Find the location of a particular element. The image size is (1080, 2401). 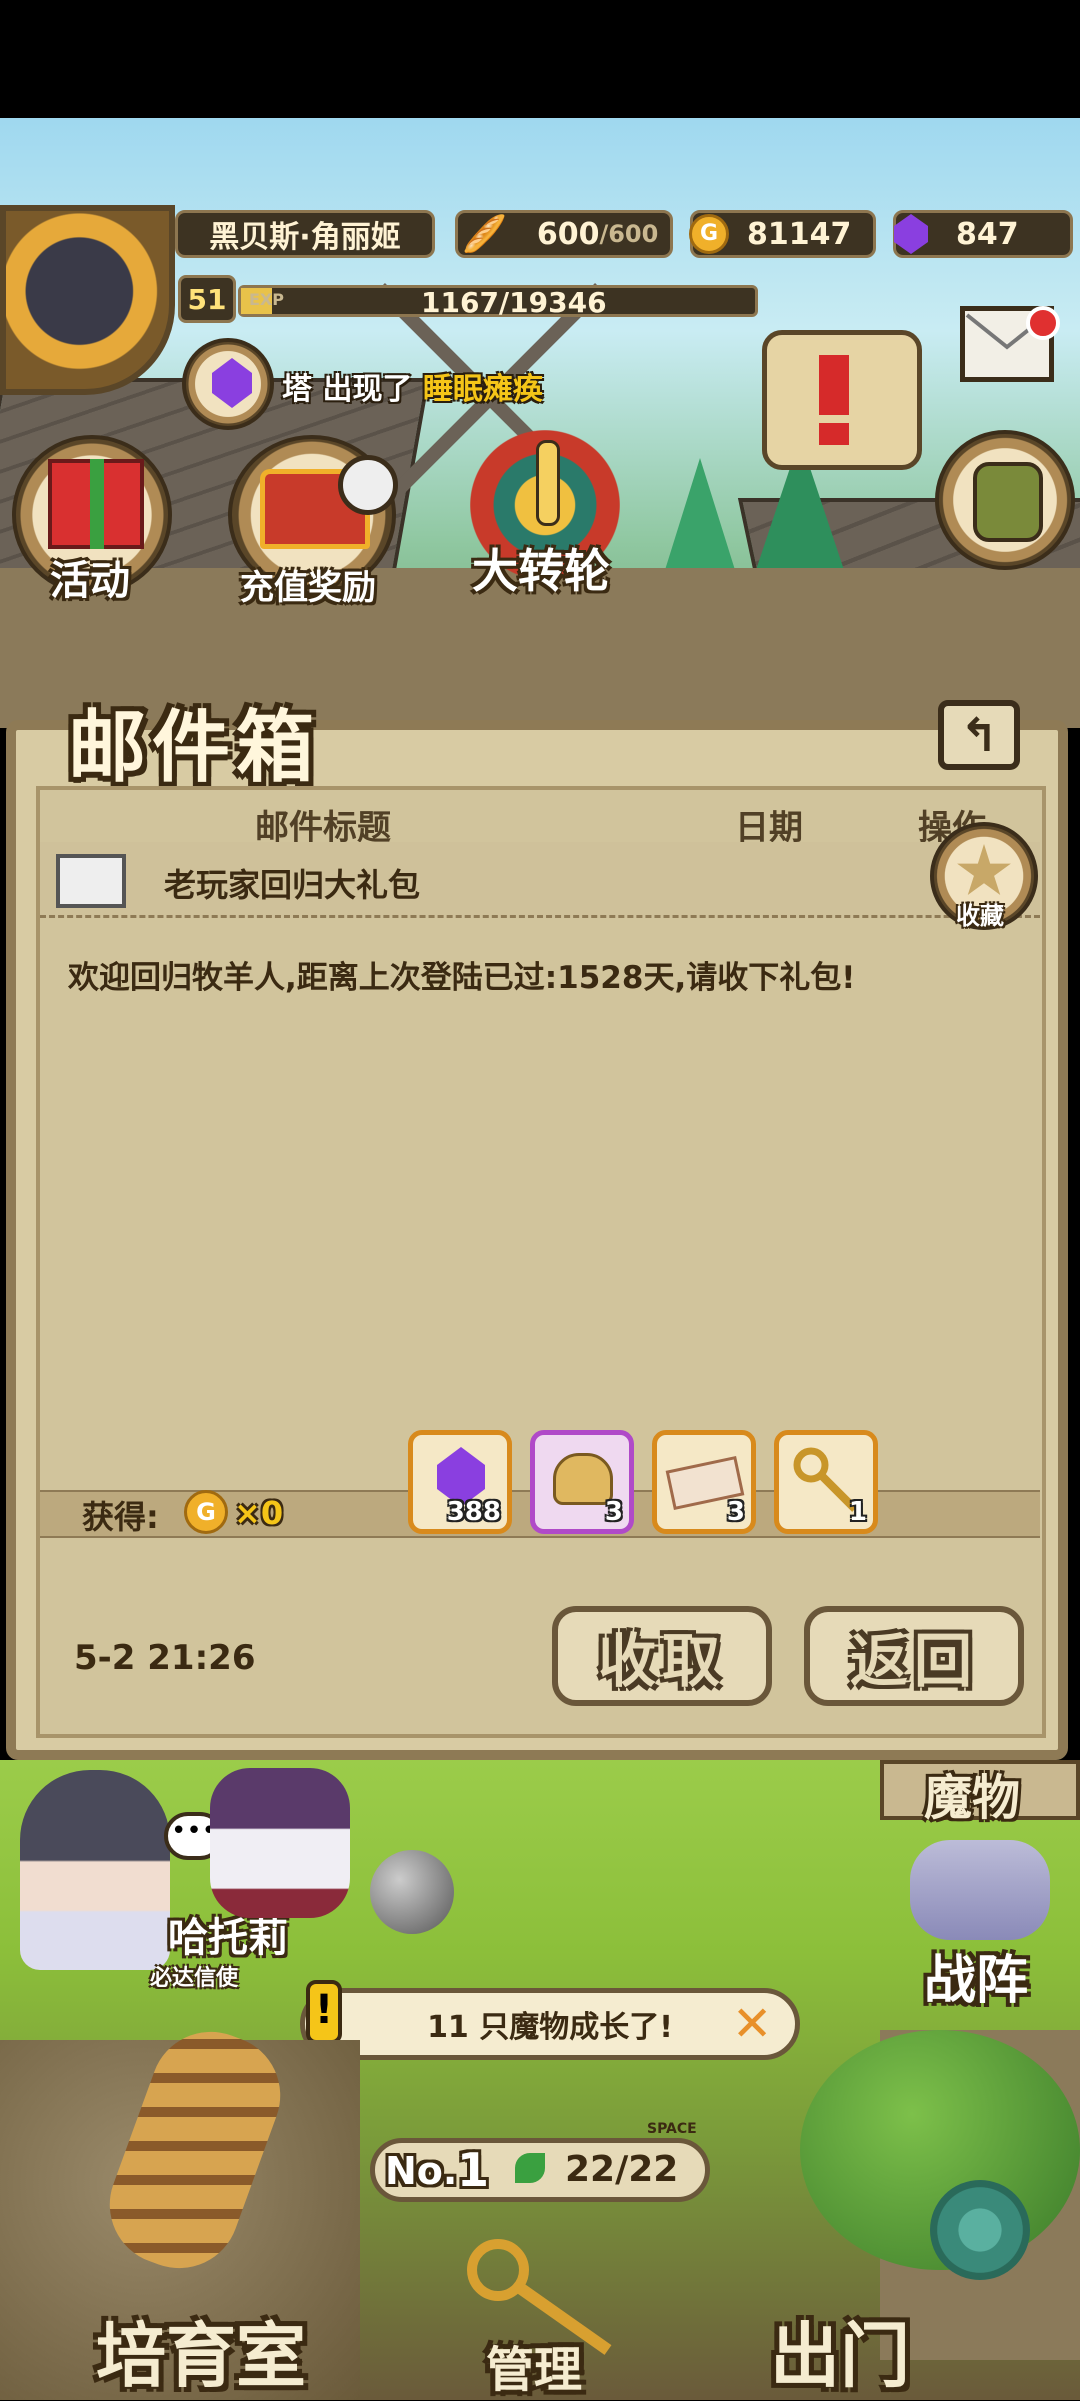

collect-button: 收取 is located at coordinates (662, 1656).